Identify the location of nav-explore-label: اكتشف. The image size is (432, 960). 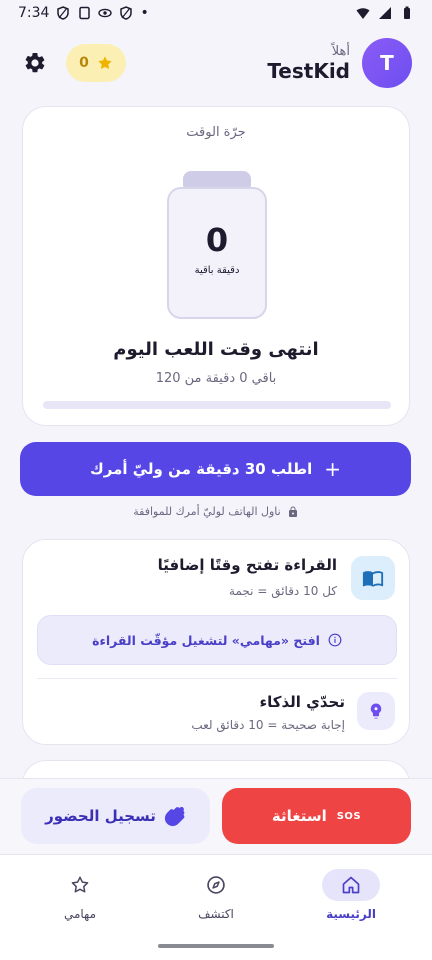
(216, 914).